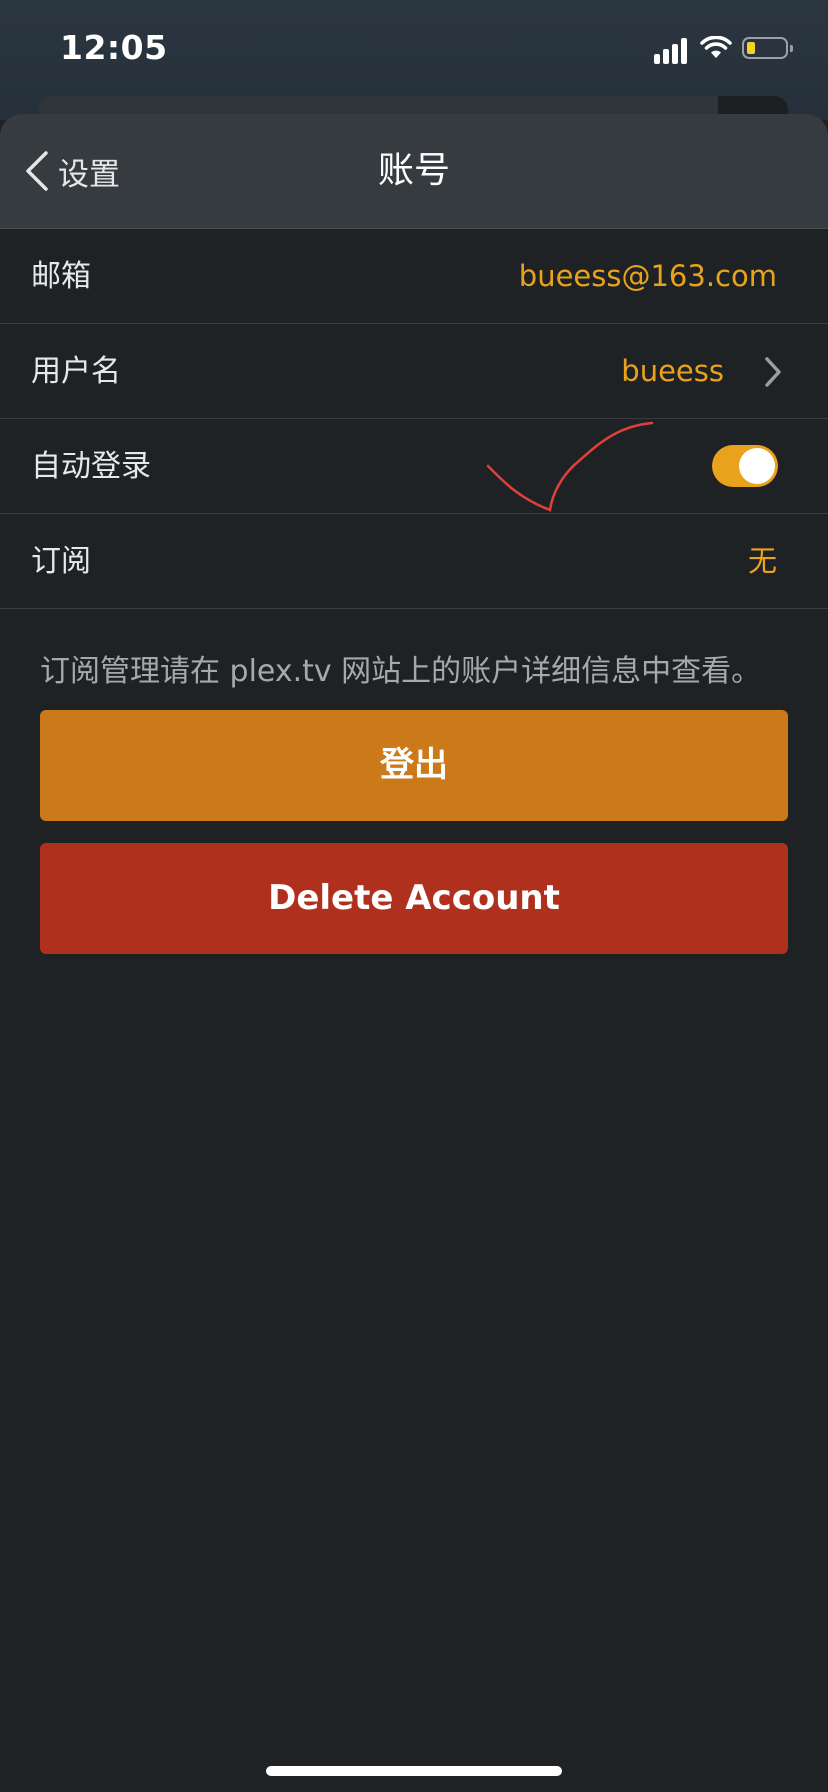 The height and width of the screenshot is (1792, 828). What do you see at coordinates (91, 466) in the screenshot?
I see `auto-login-label: 自动登录` at bounding box center [91, 466].